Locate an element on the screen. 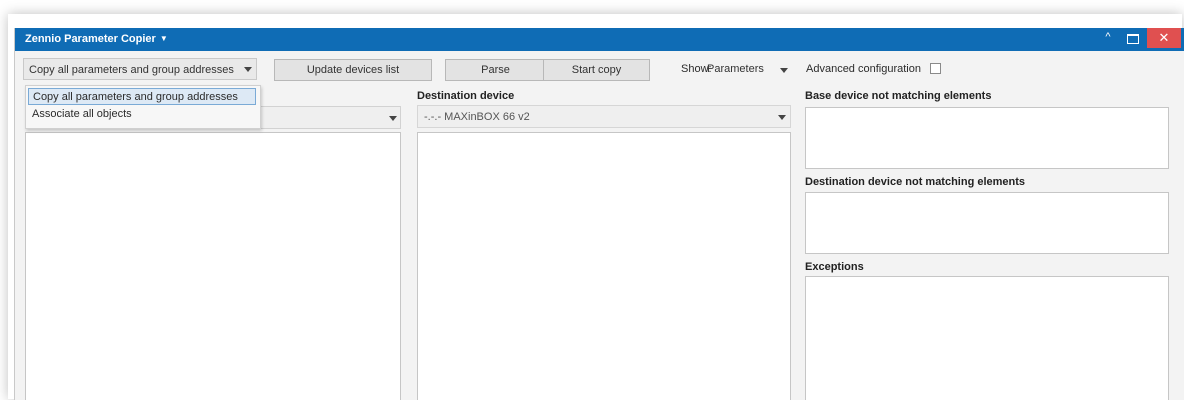  close-icon: ✕ is located at coordinates (1164, 37).